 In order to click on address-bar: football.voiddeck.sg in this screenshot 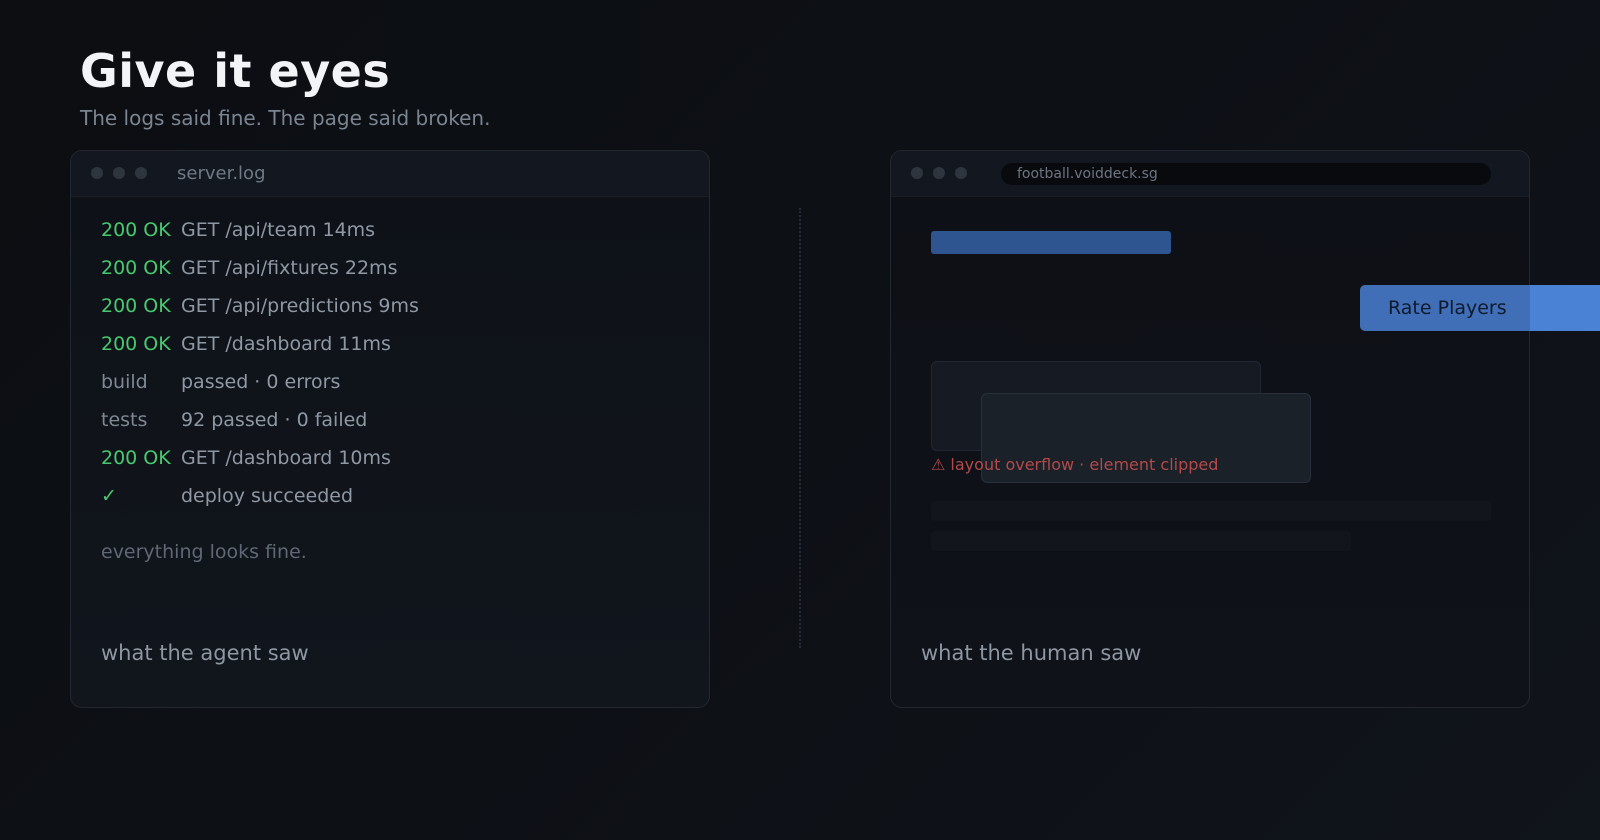, I will do `click(1246, 174)`.